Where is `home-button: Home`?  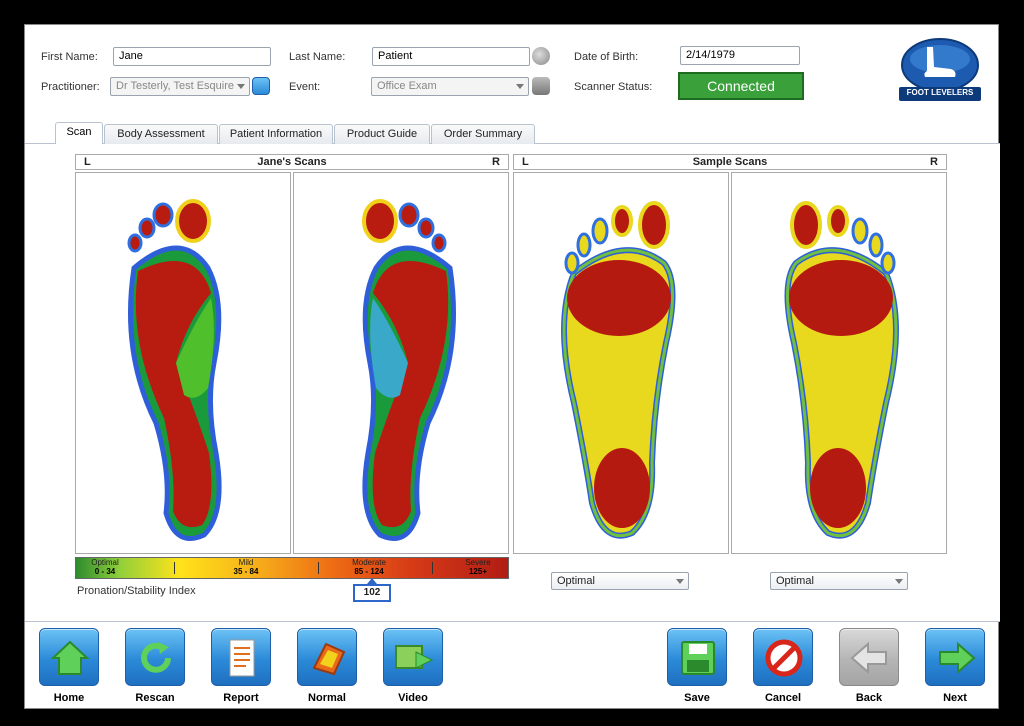 home-button: Home is located at coordinates (69, 668).